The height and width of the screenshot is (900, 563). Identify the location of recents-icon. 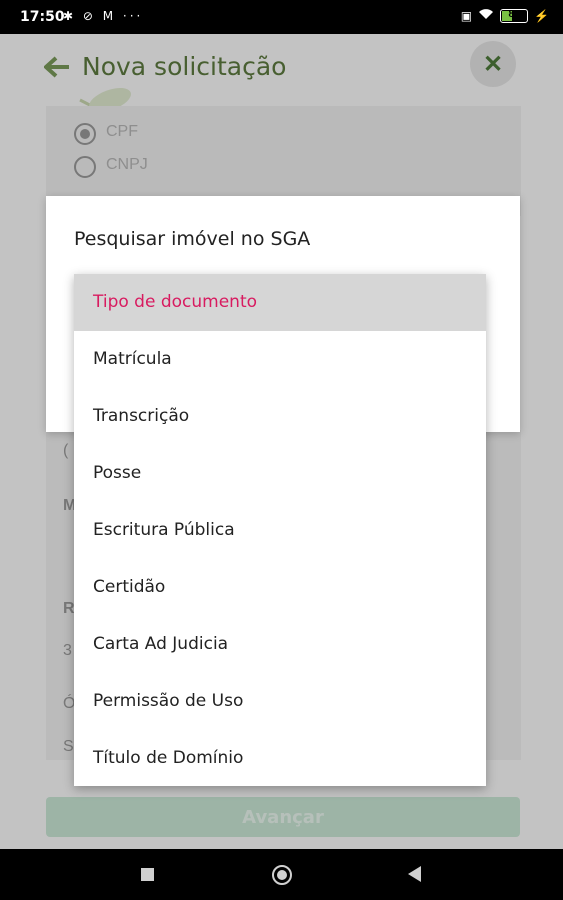
(147, 874).